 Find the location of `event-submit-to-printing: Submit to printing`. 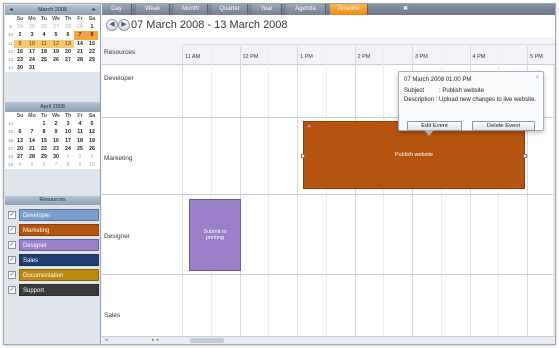

event-submit-to-printing: Submit to printing is located at coordinates (215, 235).